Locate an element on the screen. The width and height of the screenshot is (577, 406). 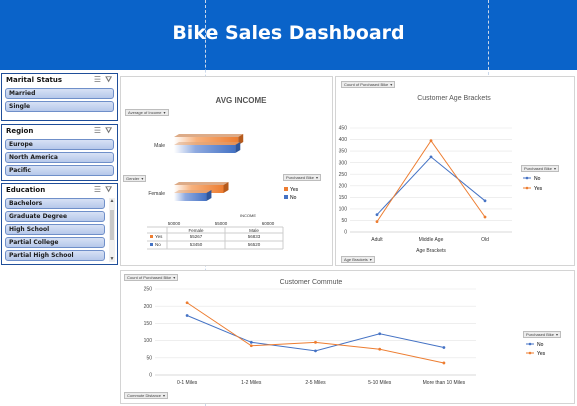
slicer-title: Marital Status is located at coordinates (34, 80).